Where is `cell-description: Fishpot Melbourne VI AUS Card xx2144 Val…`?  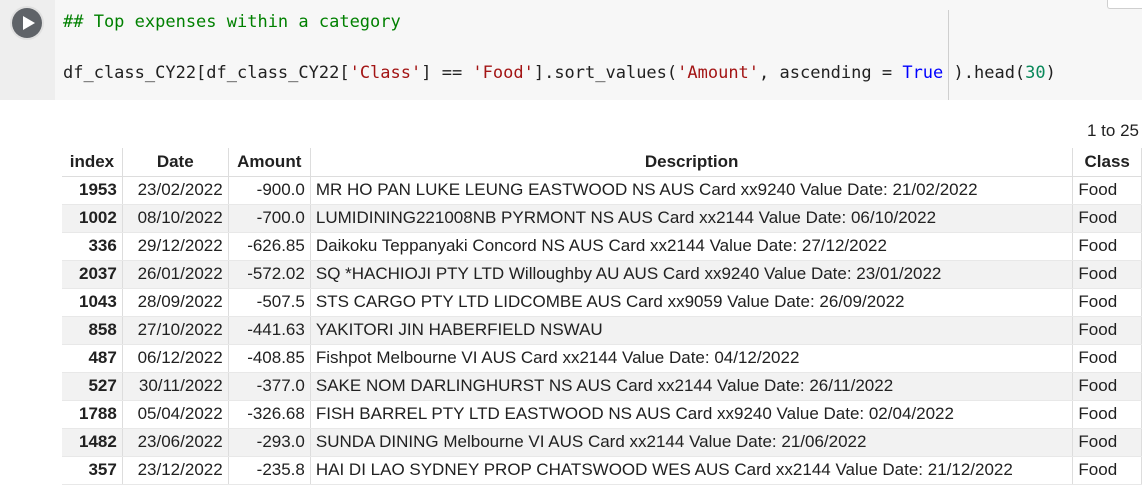
cell-description: Fishpot Melbourne VI AUS Card xx2144 Val… is located at coordinates (692, 358).